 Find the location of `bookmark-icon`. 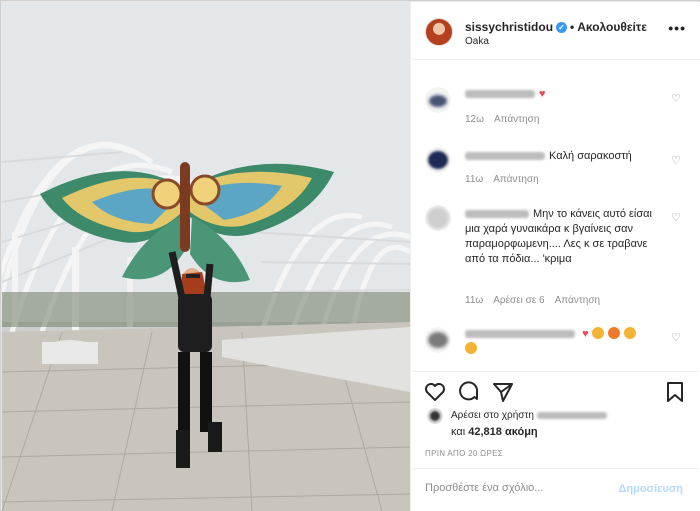

bookmark-icon is located at coordinates (675, 392).